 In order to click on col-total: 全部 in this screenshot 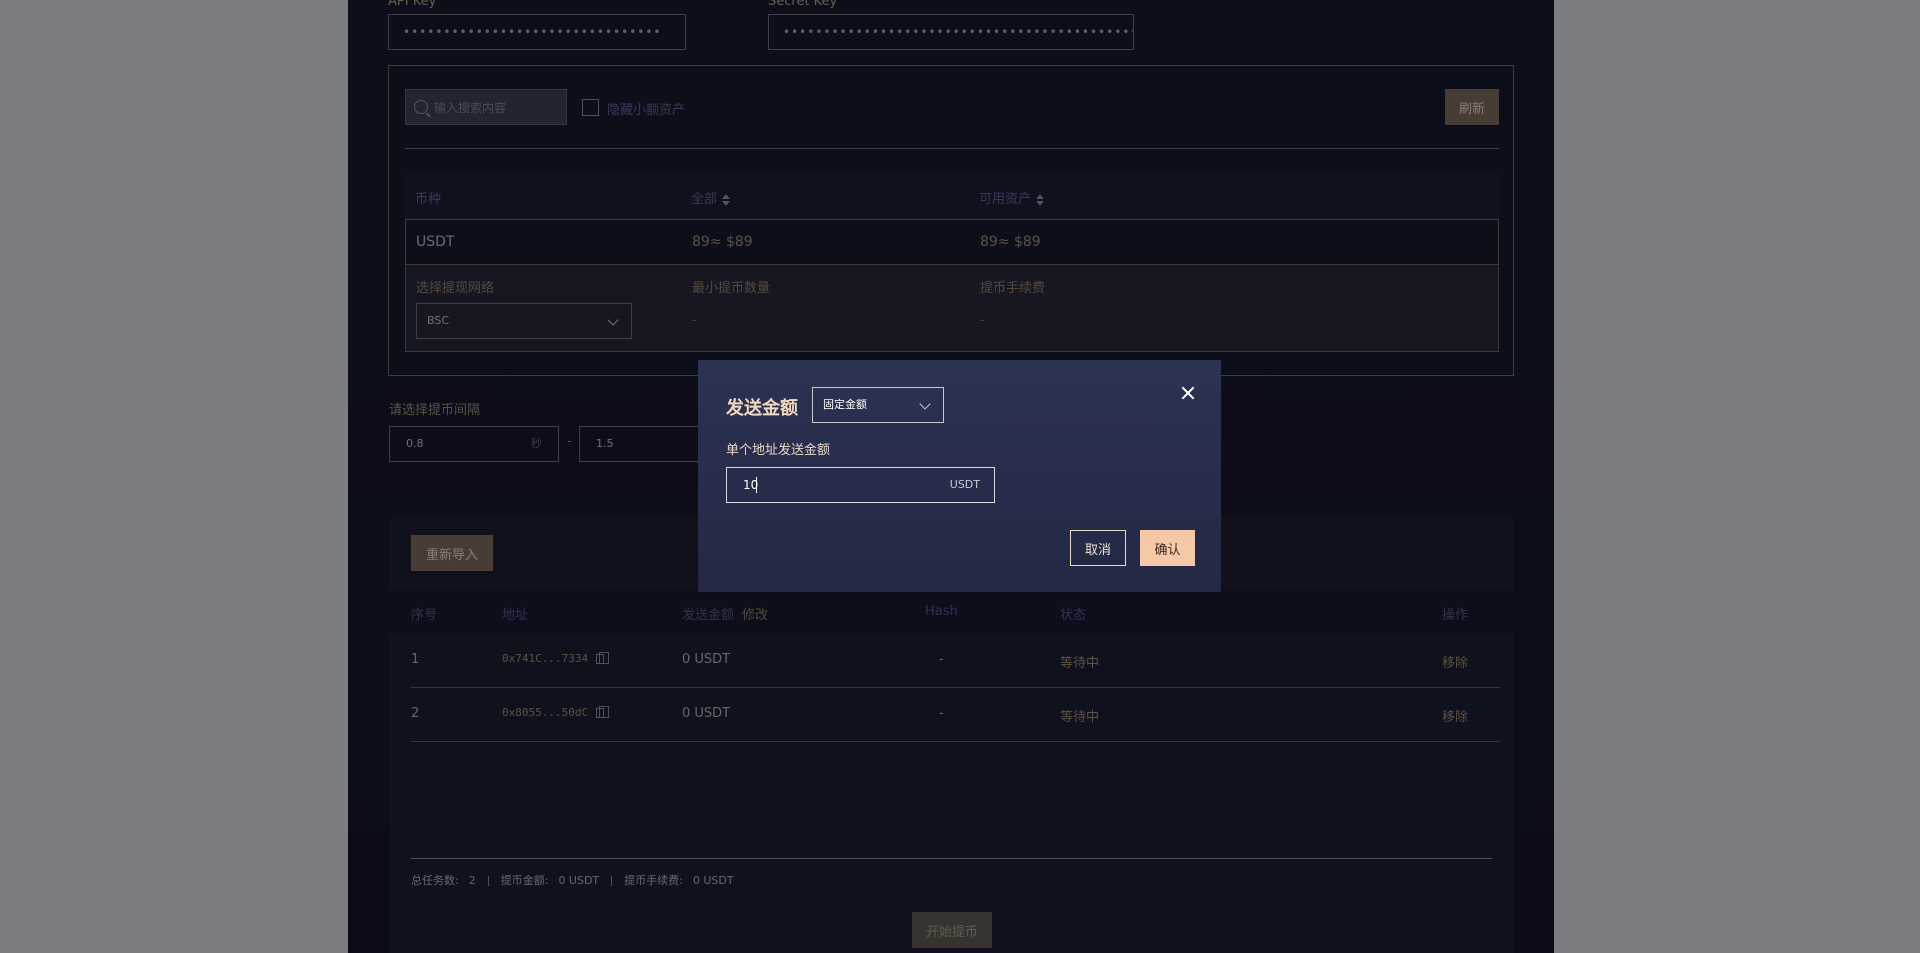, I will do `click(711, 197)`.